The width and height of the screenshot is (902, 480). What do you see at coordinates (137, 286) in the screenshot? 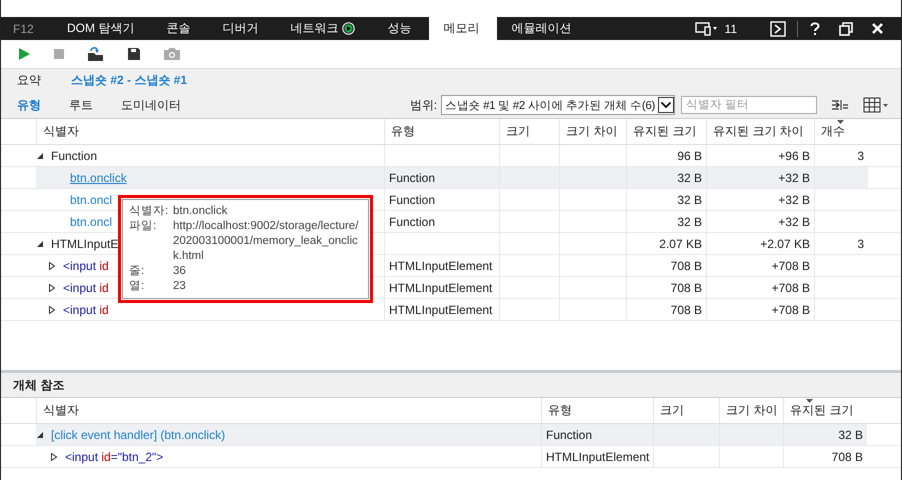
I see `tooltip-label: 열:` at bounding box center [137, 286].